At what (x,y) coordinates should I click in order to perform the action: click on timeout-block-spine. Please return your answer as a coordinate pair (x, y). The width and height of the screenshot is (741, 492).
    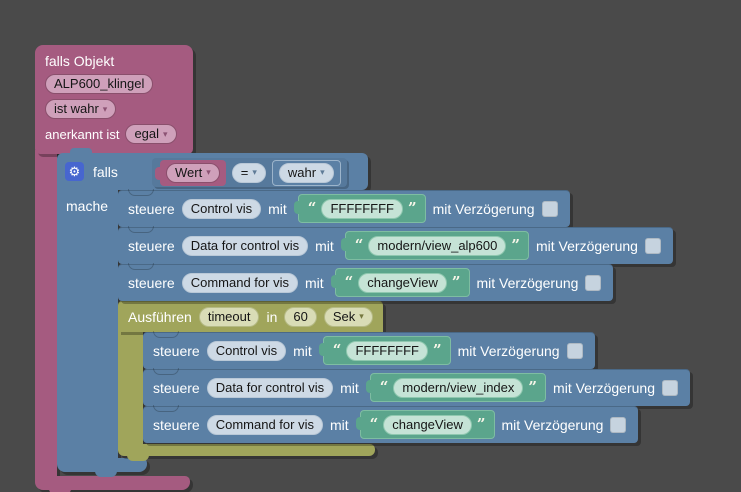
    Looking at the image, I should click on (130, 388).